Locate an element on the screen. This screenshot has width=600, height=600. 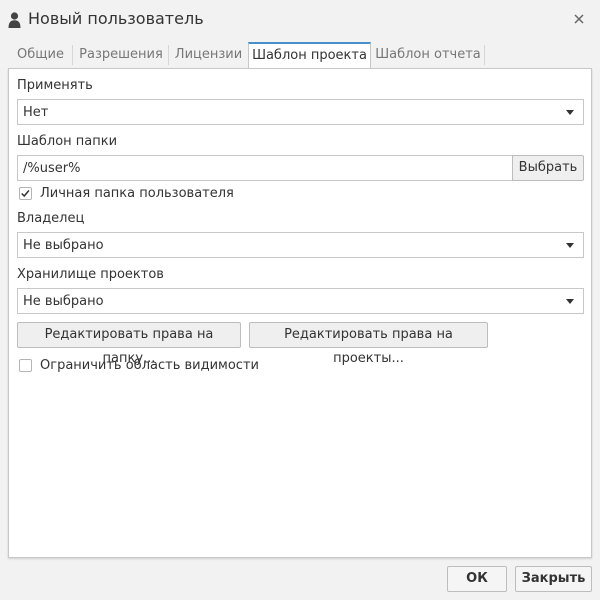
apply-value: Нет is located at coordinates (36, 112).